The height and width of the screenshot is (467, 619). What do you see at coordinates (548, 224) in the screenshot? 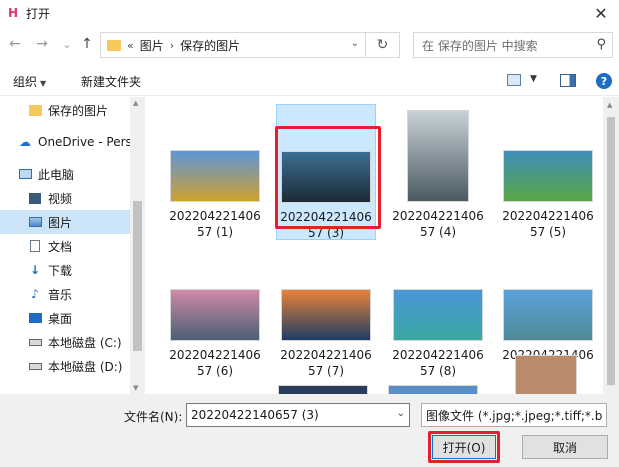
I see `file-name: 20220422140657 (5)` at bounding box center [548, 224].